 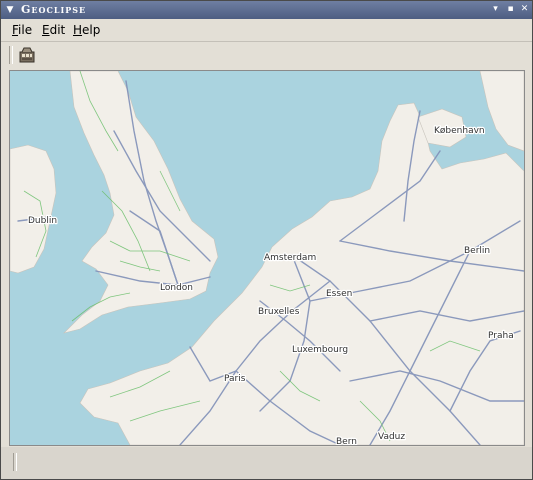 What do you see at coordinates (501, 336) in the screenshot?
I see `city-label-praha: Praha` at bounding box center [501, 336].